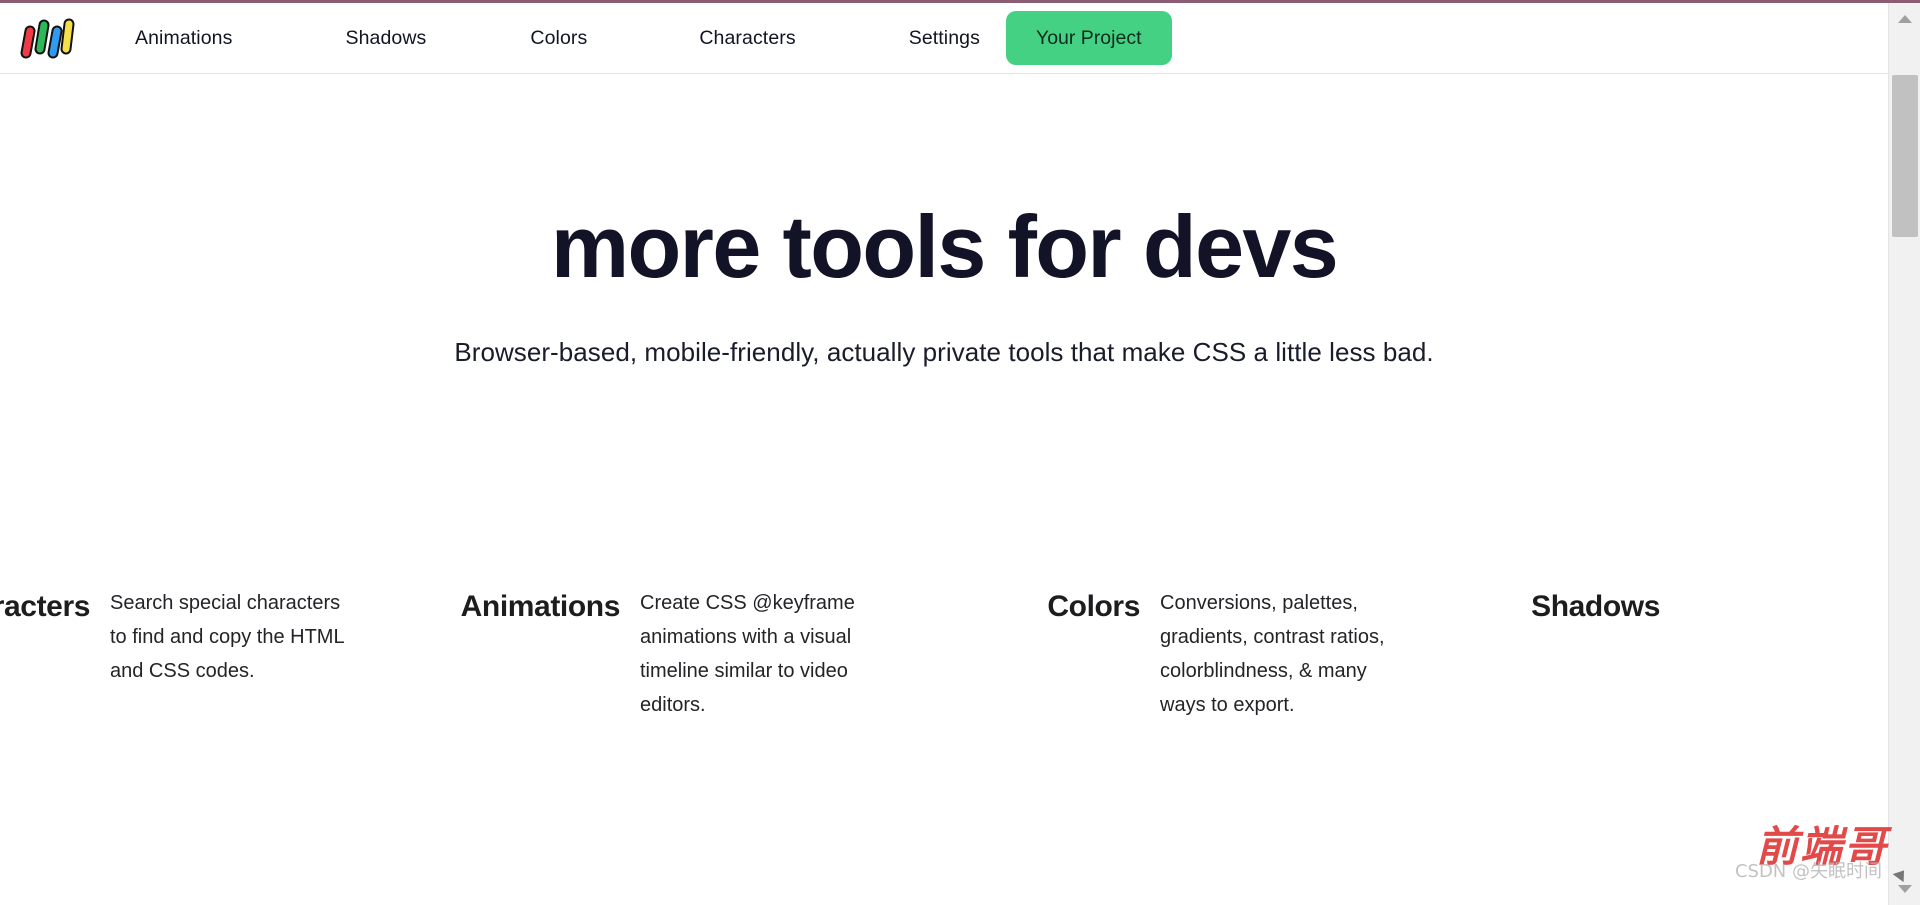 Image resolution: width=1920 pixels, height=905 pixels. I want to click on nav-item-shadows: Shadows, so click(385, 38).